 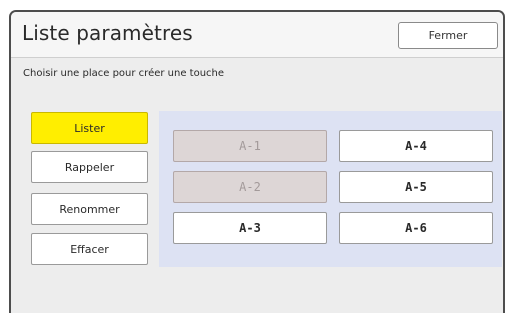 What do you see at coordinates (416, 228) in the screenshot?
I see `slot-a6: A-6` at bounding box center [416, 228].